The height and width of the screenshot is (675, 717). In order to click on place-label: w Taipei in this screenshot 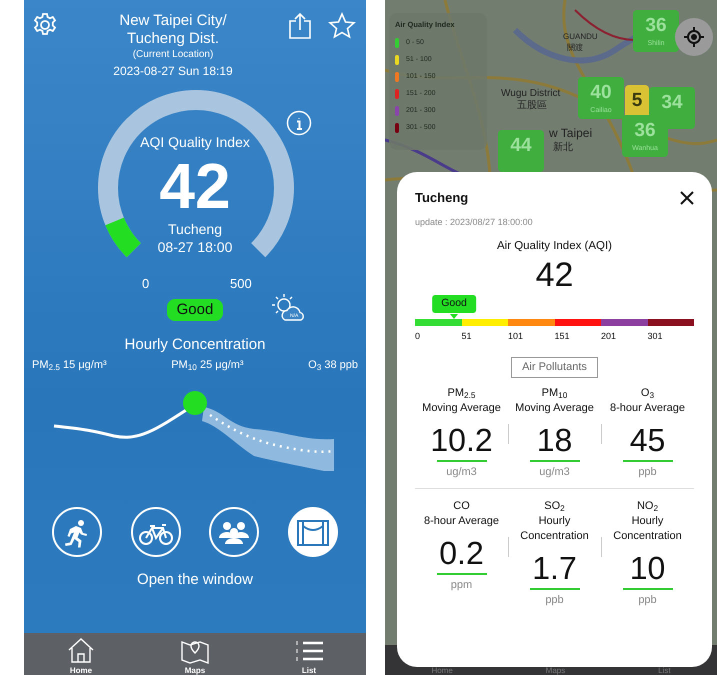, I will do `click(570, 133)`.